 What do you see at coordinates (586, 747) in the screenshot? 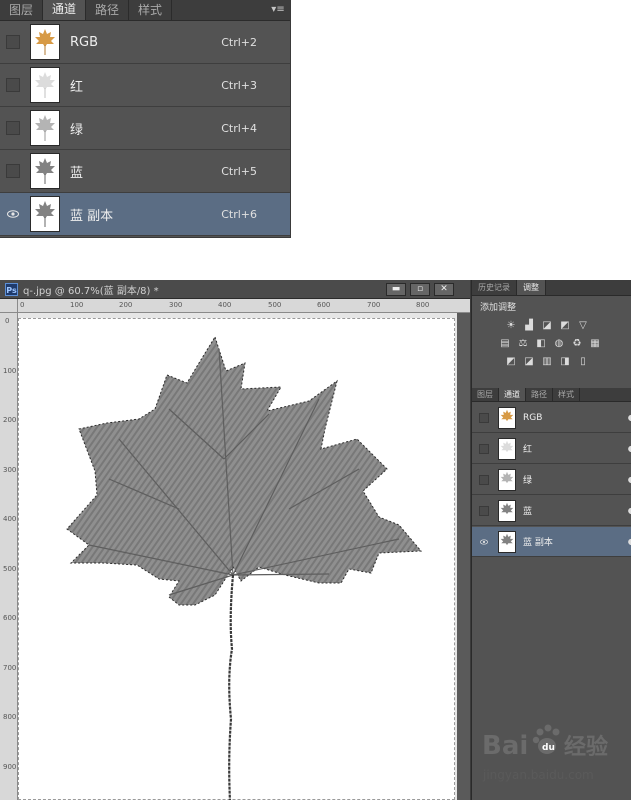
I see `watermark-brand-suffix: 经验` at bounding box center [586, 747].